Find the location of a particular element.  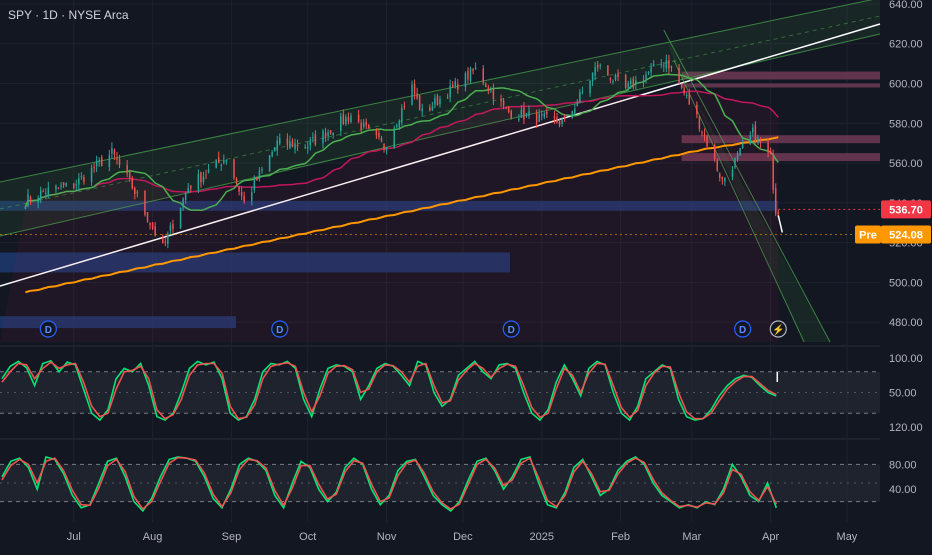

stoch-pane-y-tick-label: 80.00 is located at coordinates (903, 465).